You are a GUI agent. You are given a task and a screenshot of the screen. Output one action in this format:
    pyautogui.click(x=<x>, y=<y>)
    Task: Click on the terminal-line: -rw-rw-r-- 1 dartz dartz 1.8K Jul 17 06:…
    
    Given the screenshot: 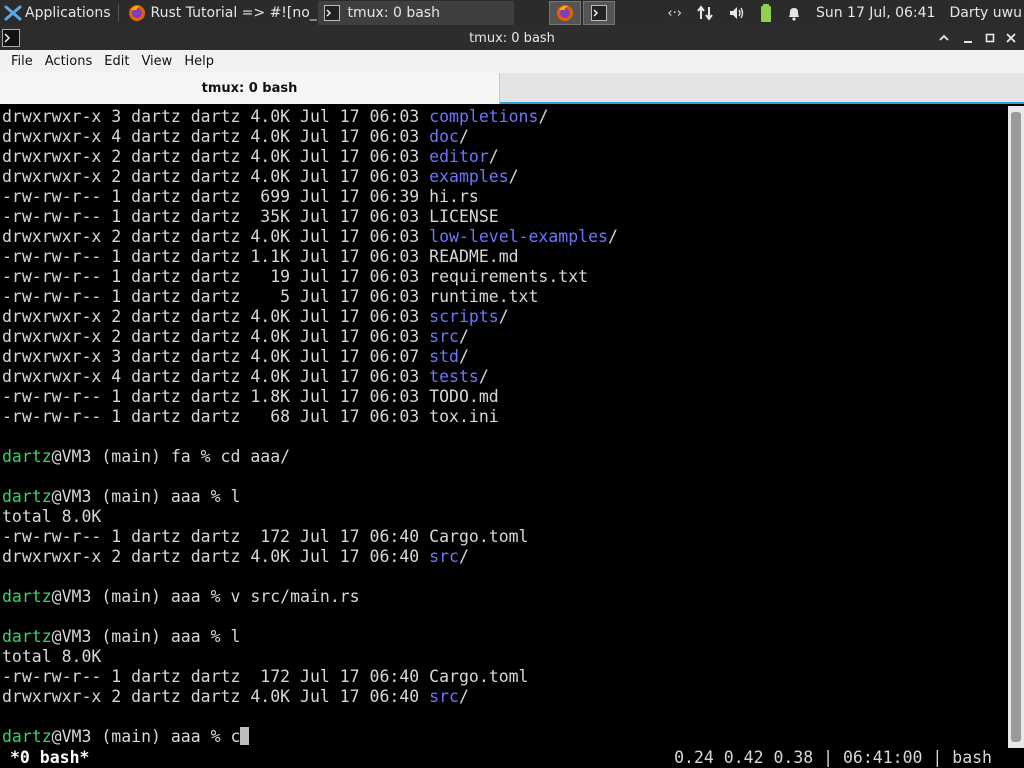 What is the action you would take?
    pyautogui.click(x=505, y=397)
    